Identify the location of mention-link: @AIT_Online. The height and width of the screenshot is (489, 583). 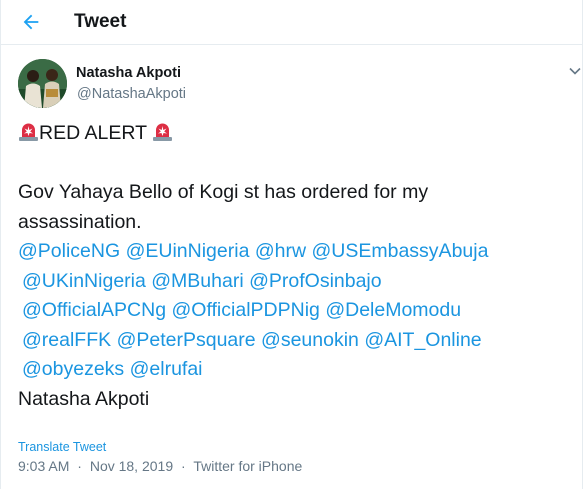
(422, 340).